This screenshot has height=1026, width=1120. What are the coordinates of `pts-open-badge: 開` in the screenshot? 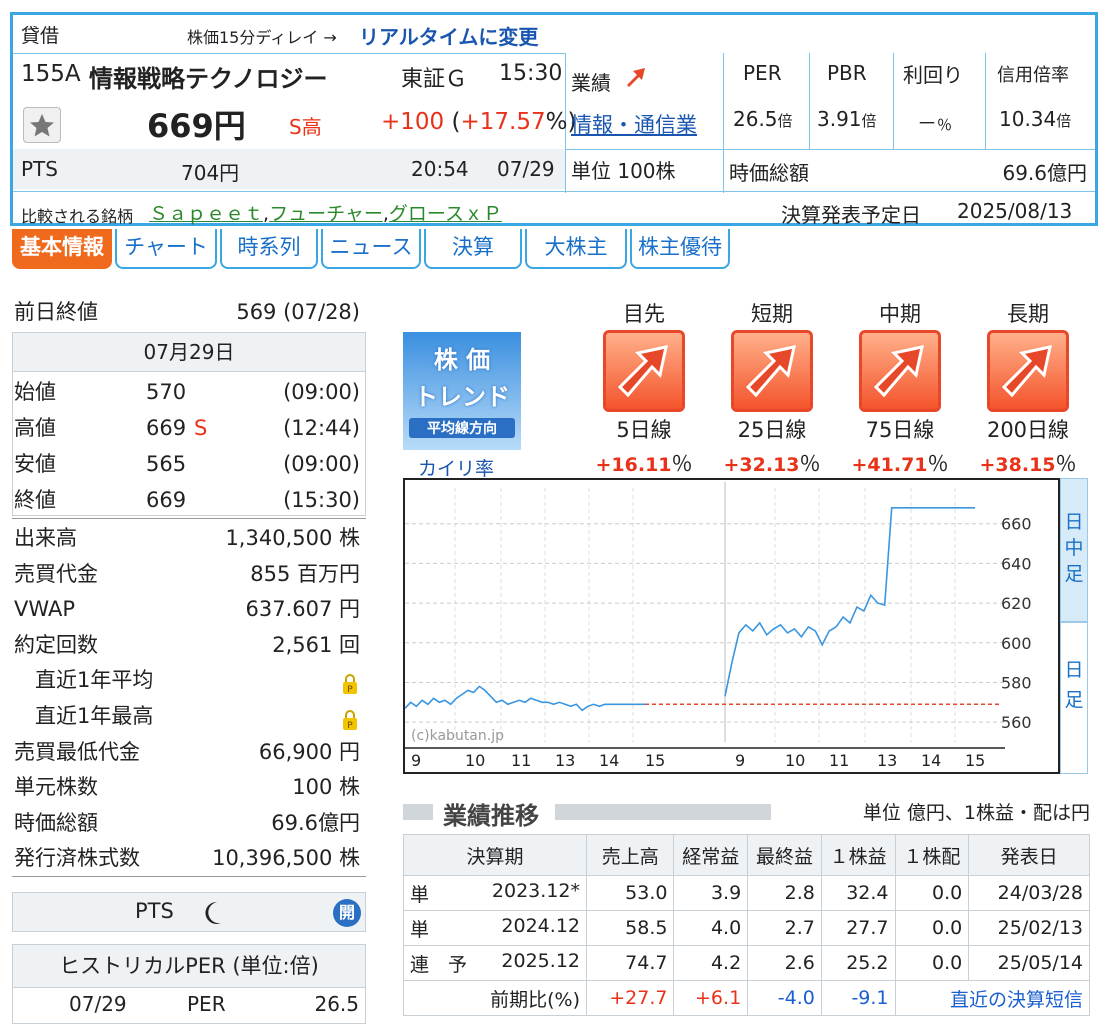 It's located at (347, 913).